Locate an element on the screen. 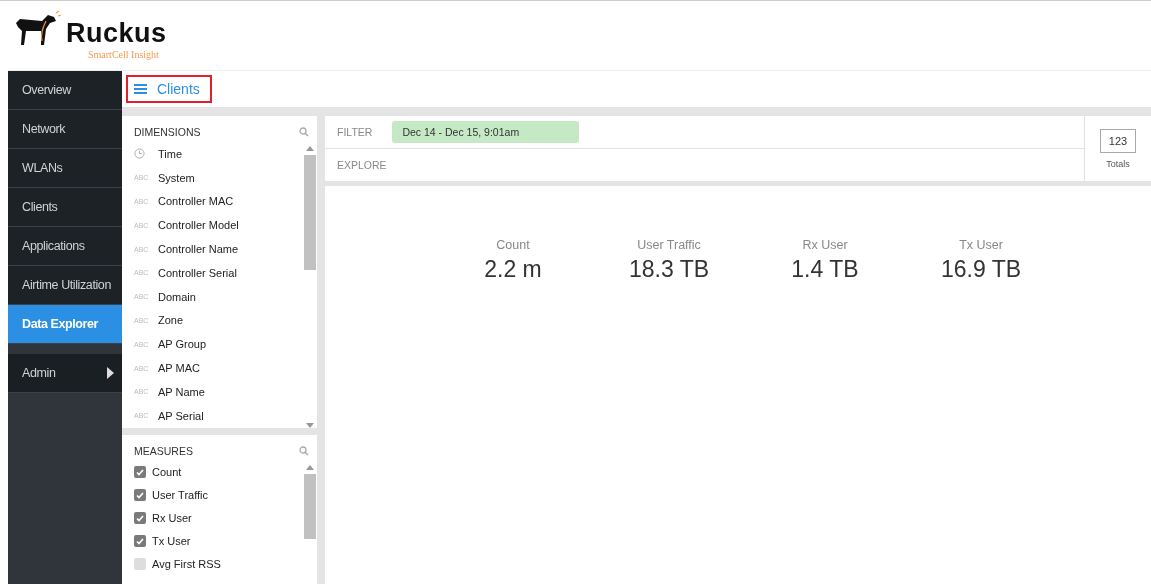 This screenshot has width=1151, height=584. sidebar-item: Network is located at coordinates (65, 129).